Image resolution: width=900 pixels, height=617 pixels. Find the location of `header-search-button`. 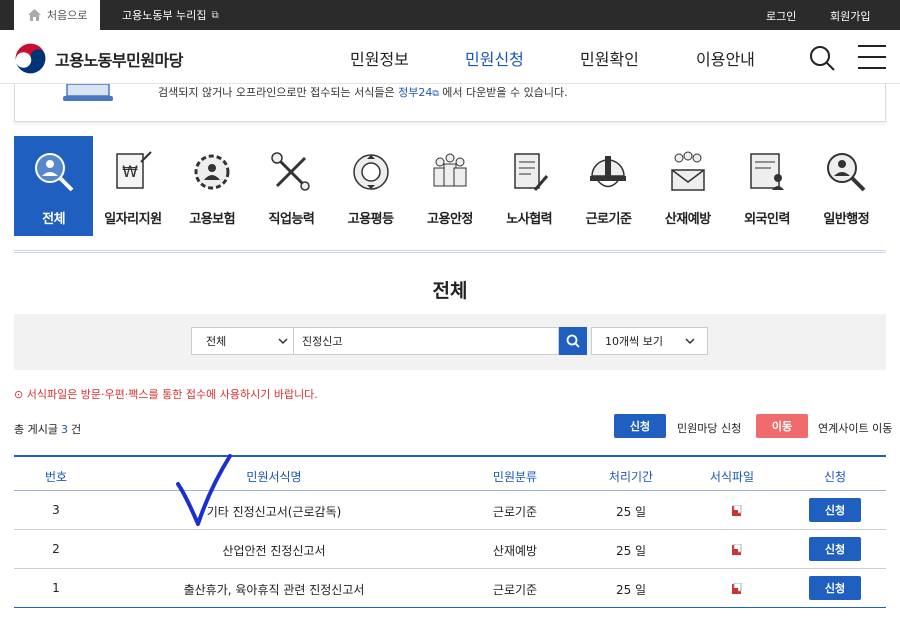

header-search-button is located at coordinates (822, 60).